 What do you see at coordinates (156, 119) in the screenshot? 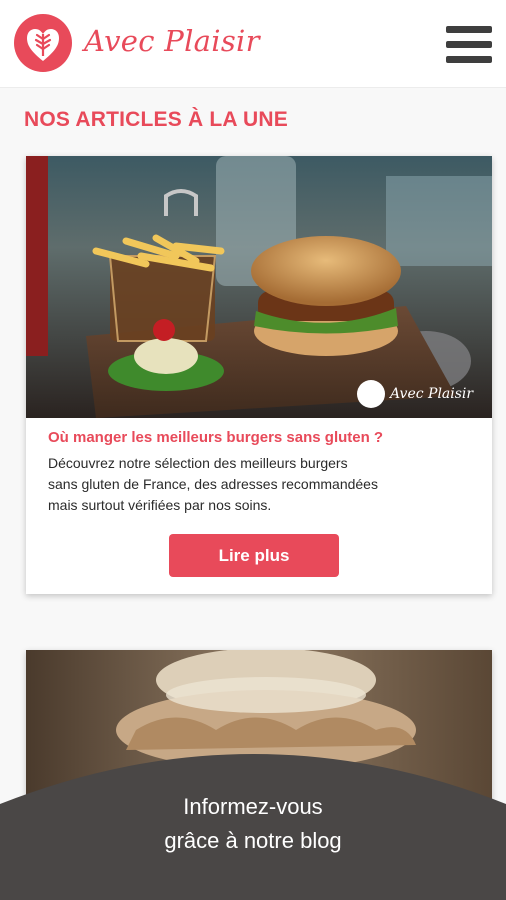
I see `section-title: NOS ARTICLES À LA UNE` at bounding box center [156, 119].